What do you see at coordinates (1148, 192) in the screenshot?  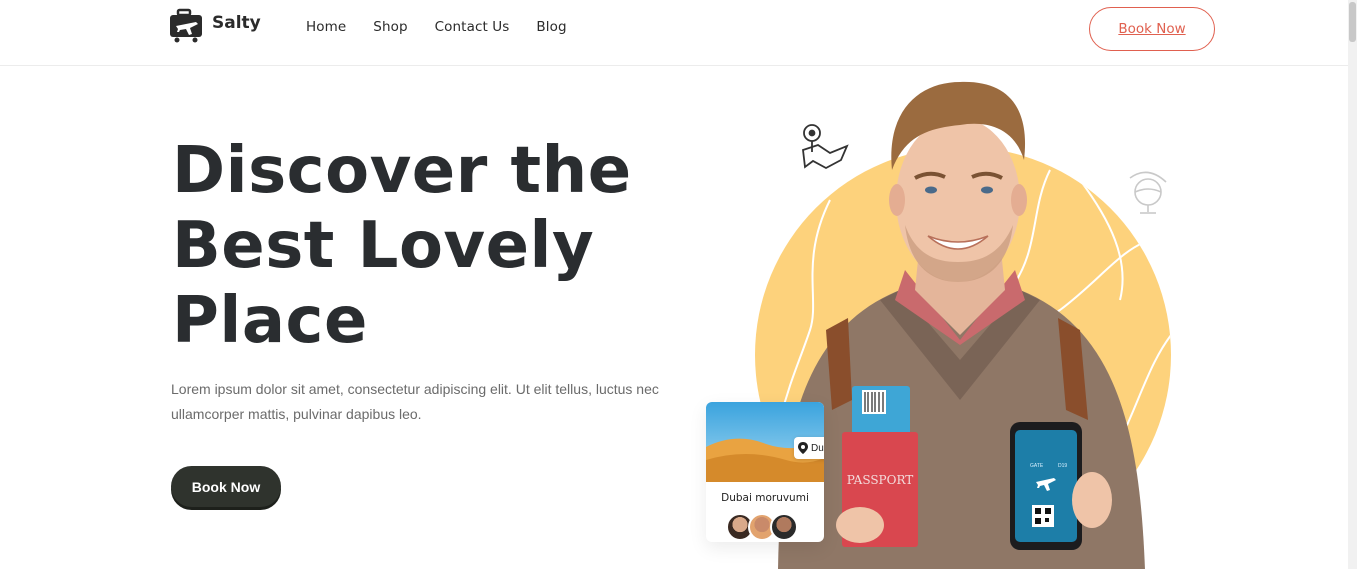 I see `globe-icon` at bounding box center [1148, 192].